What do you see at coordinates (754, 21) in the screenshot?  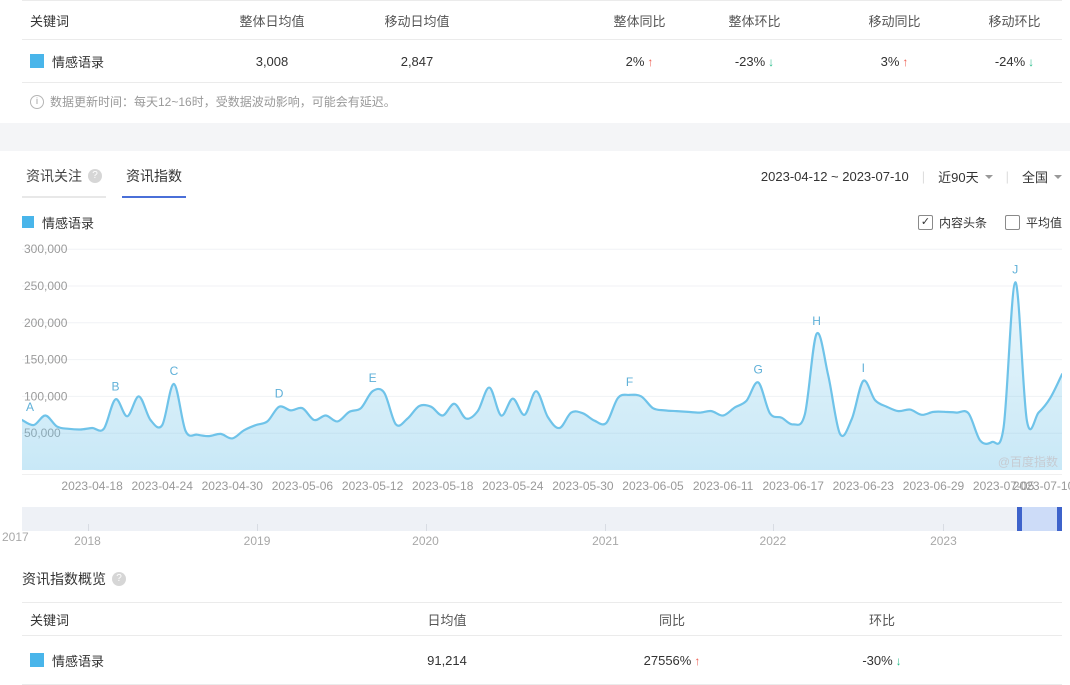 I see `col-overall-mom: 整体环比` at bounding box center [754, 21].